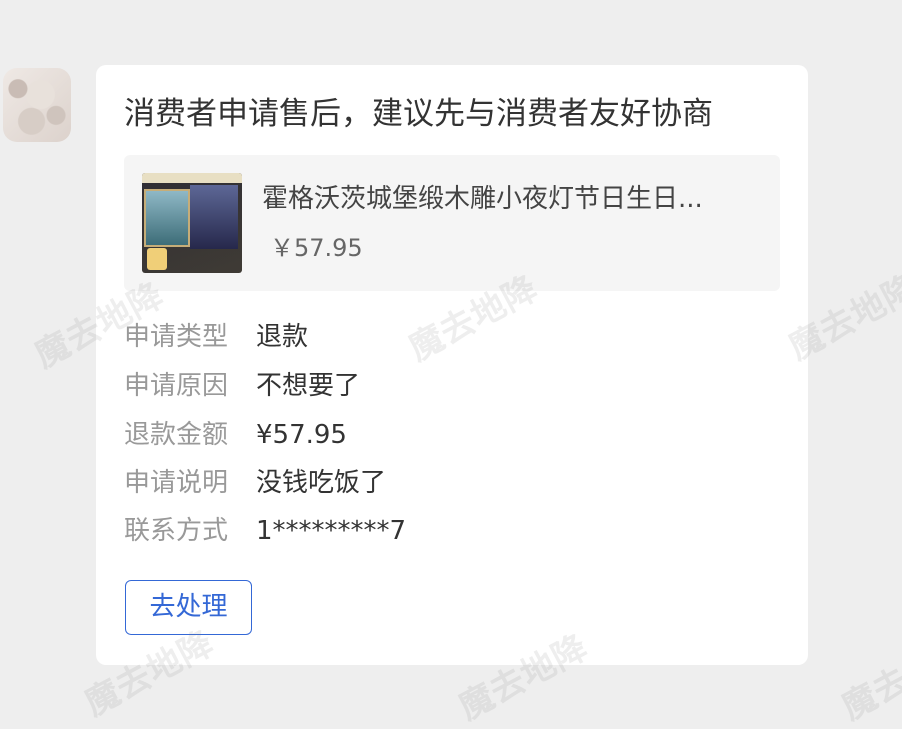  I want to click on card-title: 消费者申请售后，建议先与消费者友好协商, so click(418, 114).